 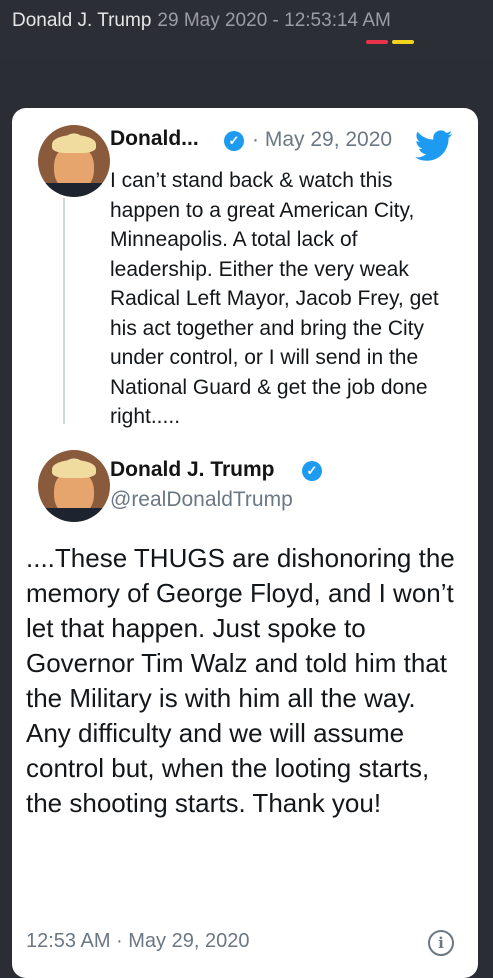 I want to click on header-text: Donald J. Trump 29 May 2020 - 12:53:14 AM, so click(x=201, y=21).